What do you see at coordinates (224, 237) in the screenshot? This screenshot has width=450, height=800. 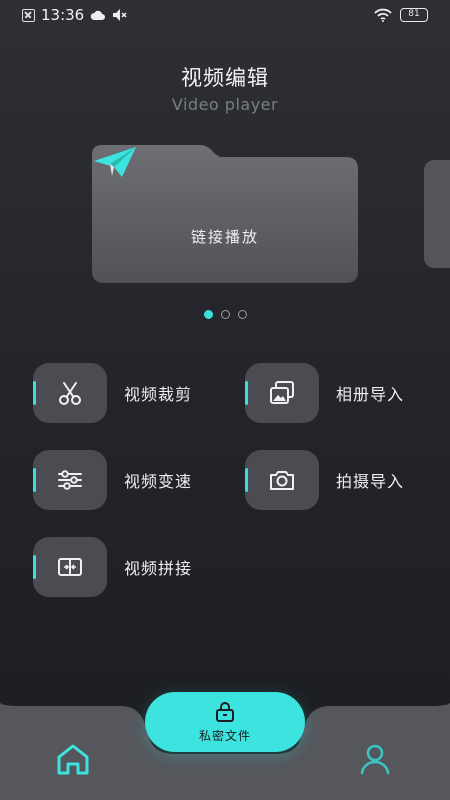 I see `link-play-label: 链接播放` at bounding box center [224, 237].